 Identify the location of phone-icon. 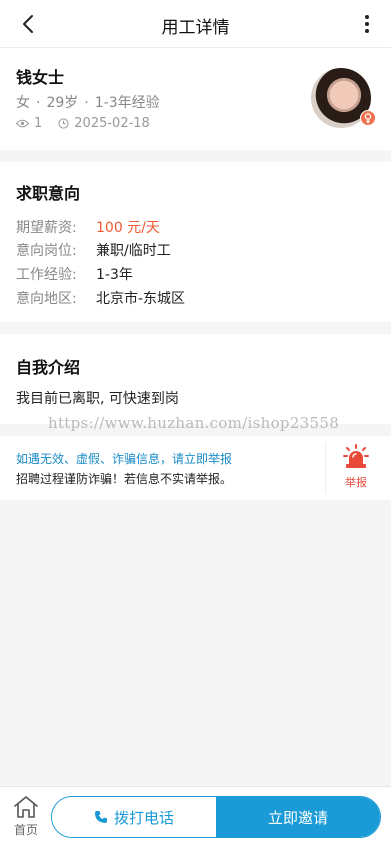
(100, 817).